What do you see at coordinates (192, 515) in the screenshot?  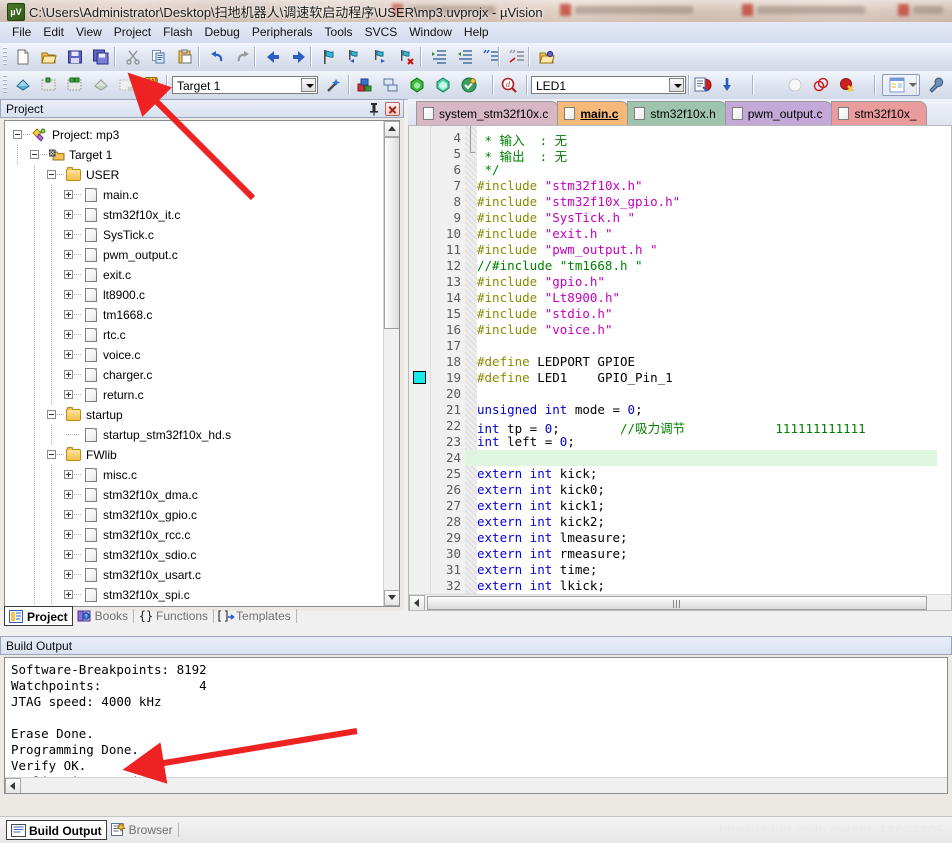 I see `tree-item-stm32f10x-gpio-c: stm32f10x_gpio.c` at bounding box center [192, 515].